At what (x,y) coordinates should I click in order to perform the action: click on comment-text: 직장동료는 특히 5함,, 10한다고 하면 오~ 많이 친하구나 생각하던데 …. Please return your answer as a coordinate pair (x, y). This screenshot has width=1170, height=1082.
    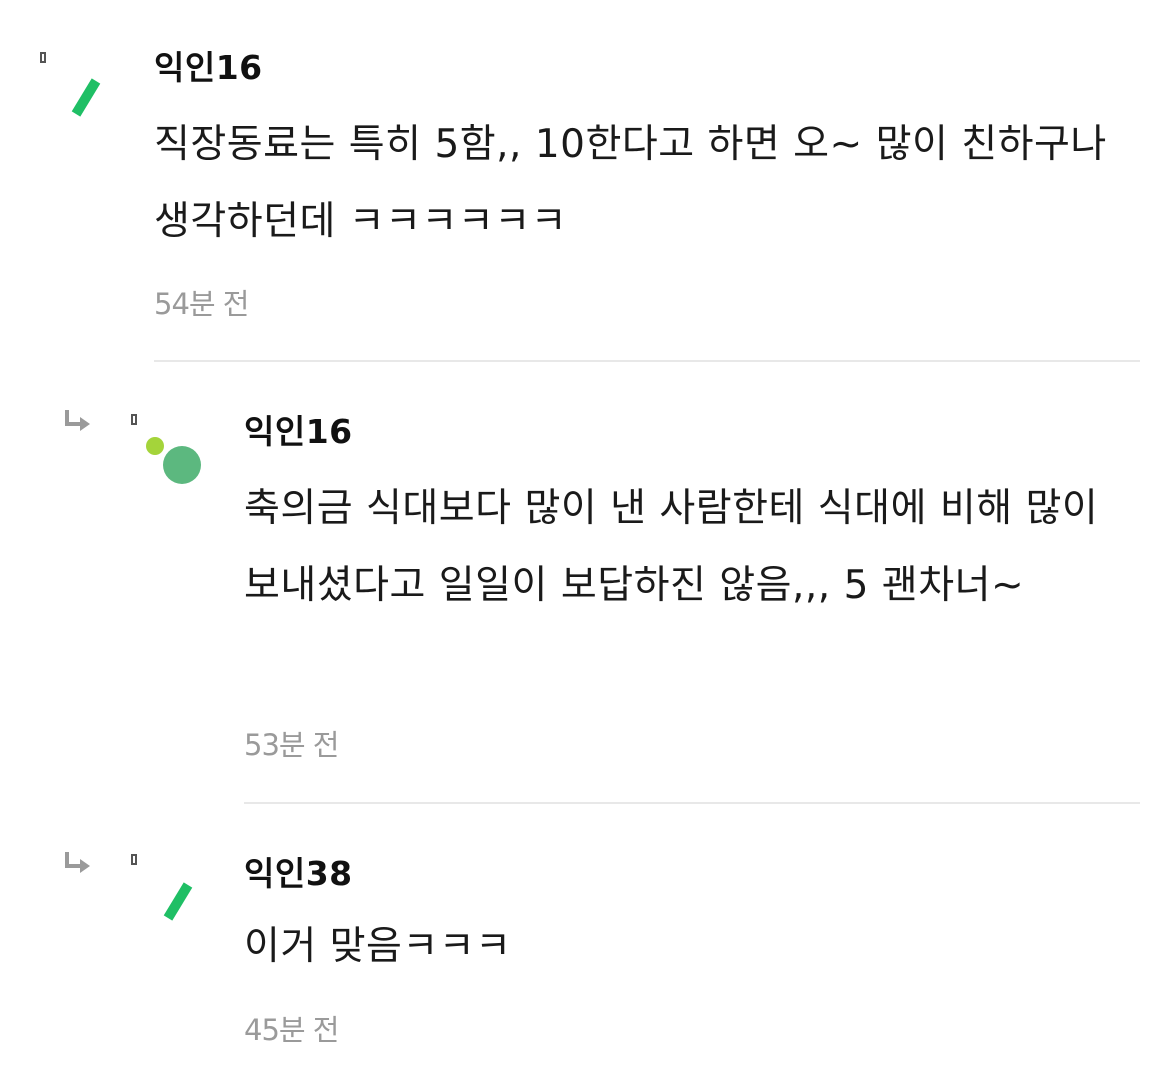
    Looking at the image, I should click on (630, 183).